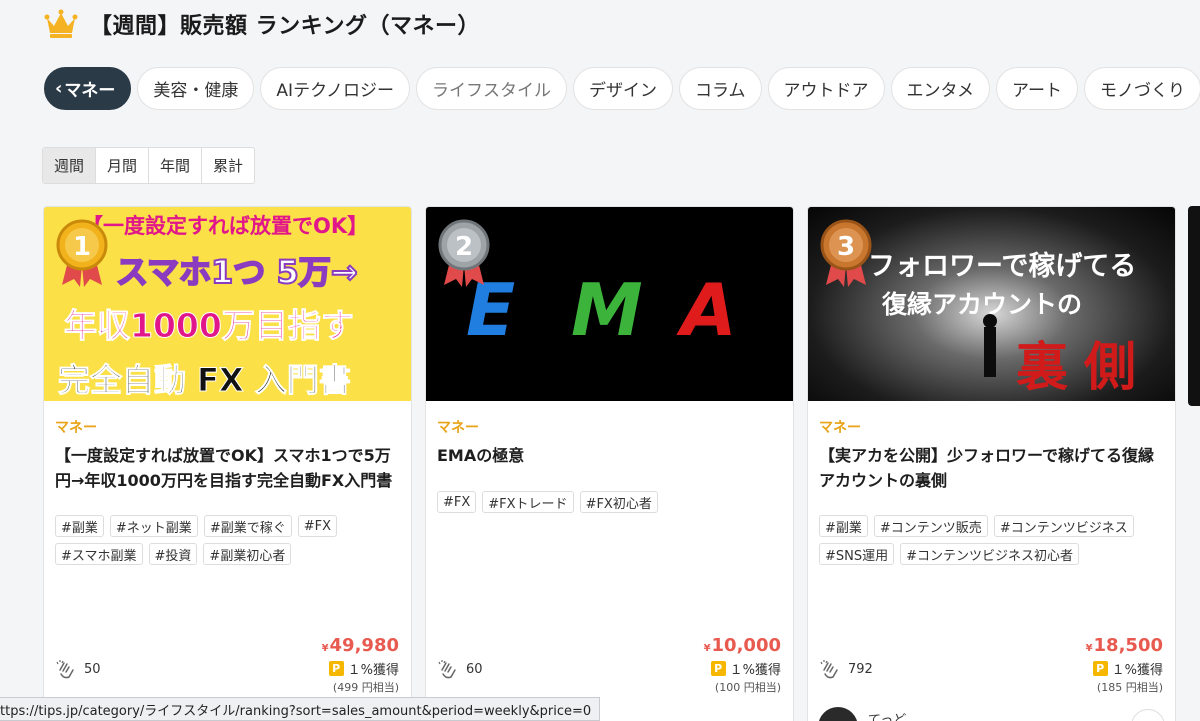 This screenshot has width=1200, height=721. Describe the element at coordinates (196, 88) in the screenshot. I see `tab-beauty-health: 美容・健康` at that location.